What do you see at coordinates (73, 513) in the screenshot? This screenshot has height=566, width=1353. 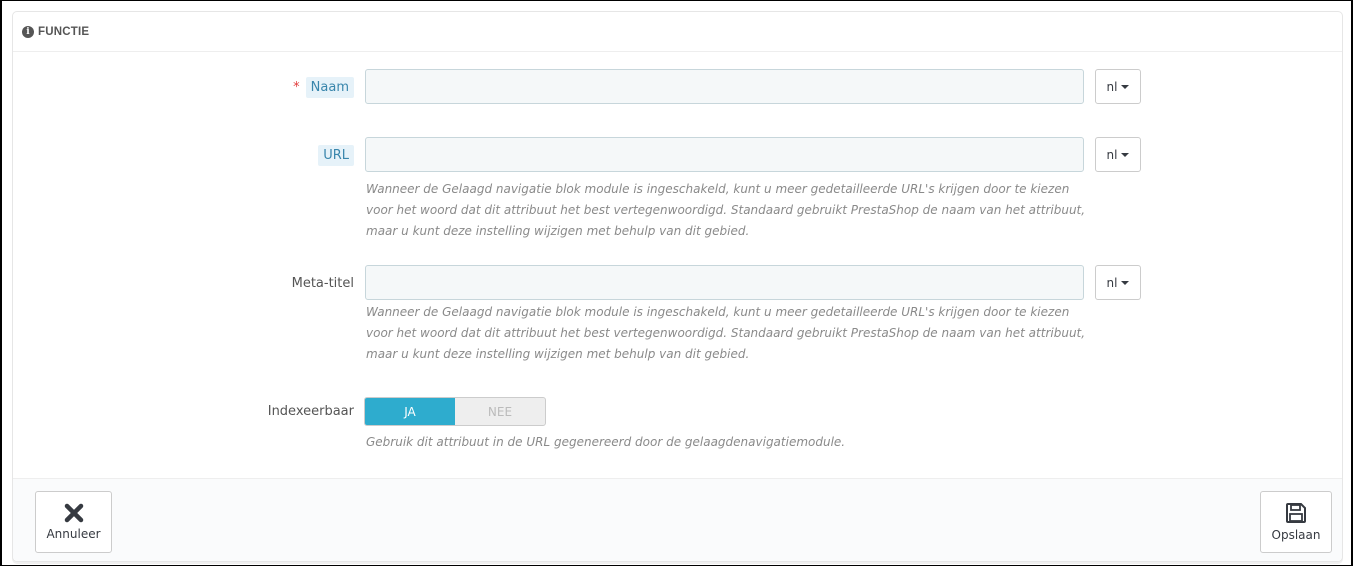 I see `close-icon` at bounding box center [73, 513].